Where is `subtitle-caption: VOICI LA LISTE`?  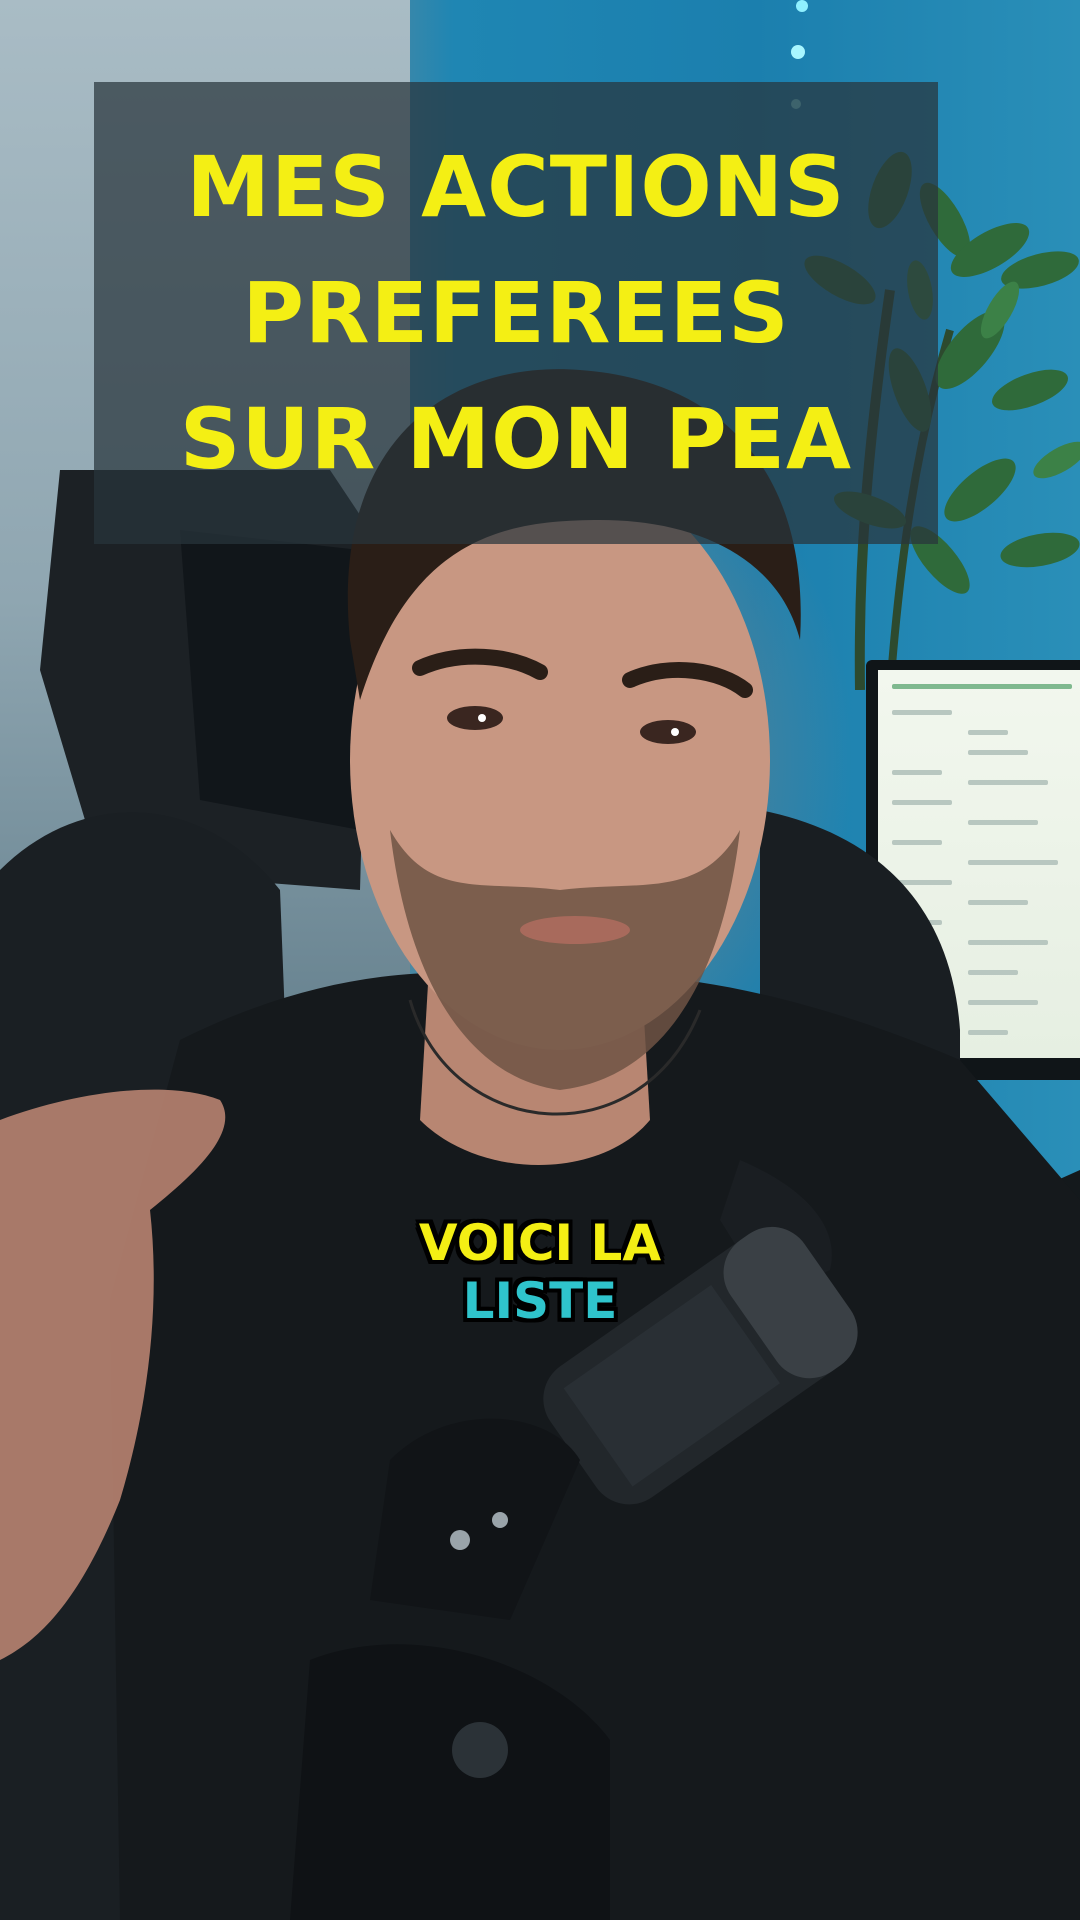
subtitle-caption: VOICI LA LISTE is located at coordinates (540, 1272).